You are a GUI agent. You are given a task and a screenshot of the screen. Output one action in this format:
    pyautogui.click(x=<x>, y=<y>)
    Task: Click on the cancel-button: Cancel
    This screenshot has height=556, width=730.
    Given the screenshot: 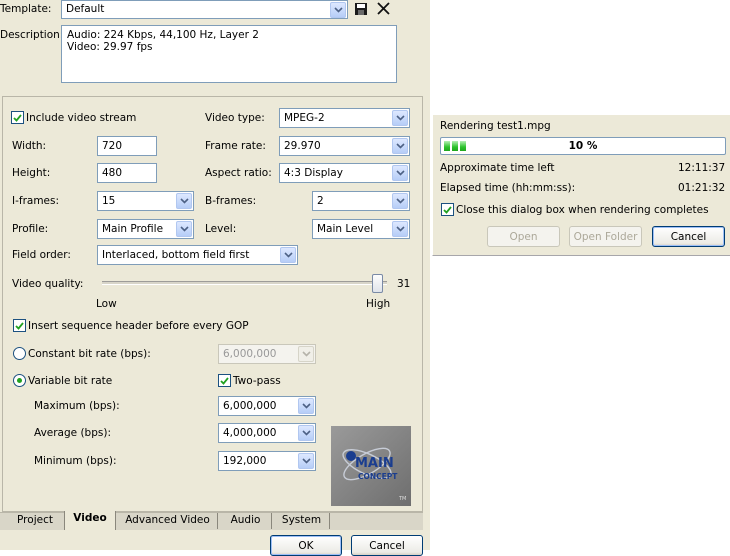 What is the action you would take?
    pyautogui.click(x=387, y=545)
    